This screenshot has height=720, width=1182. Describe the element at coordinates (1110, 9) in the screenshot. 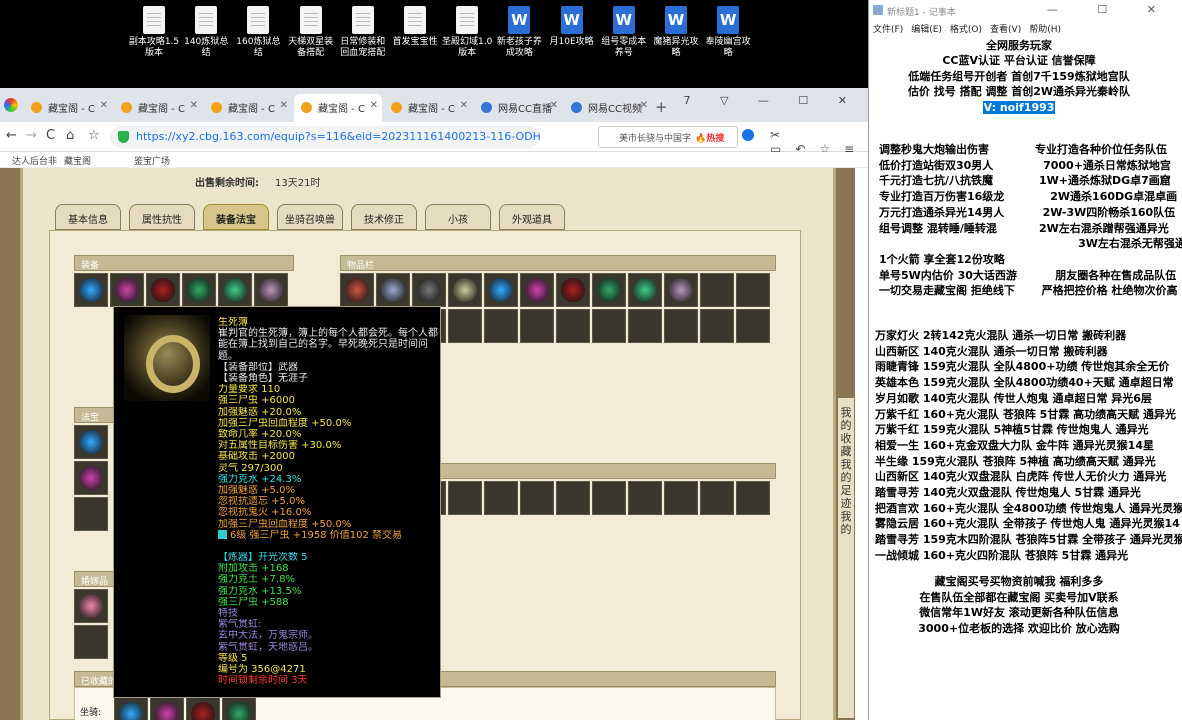

I see `notepad-window-controls: — ☐ ✕` at that location.